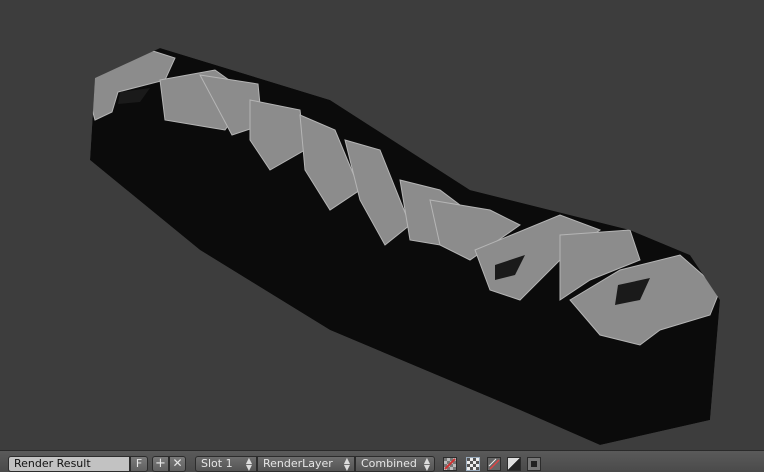 Image resolution: width=764 pixels, height=472 pixels. I want to click on render-layer-value: RenderLayer, so click(298, 463).